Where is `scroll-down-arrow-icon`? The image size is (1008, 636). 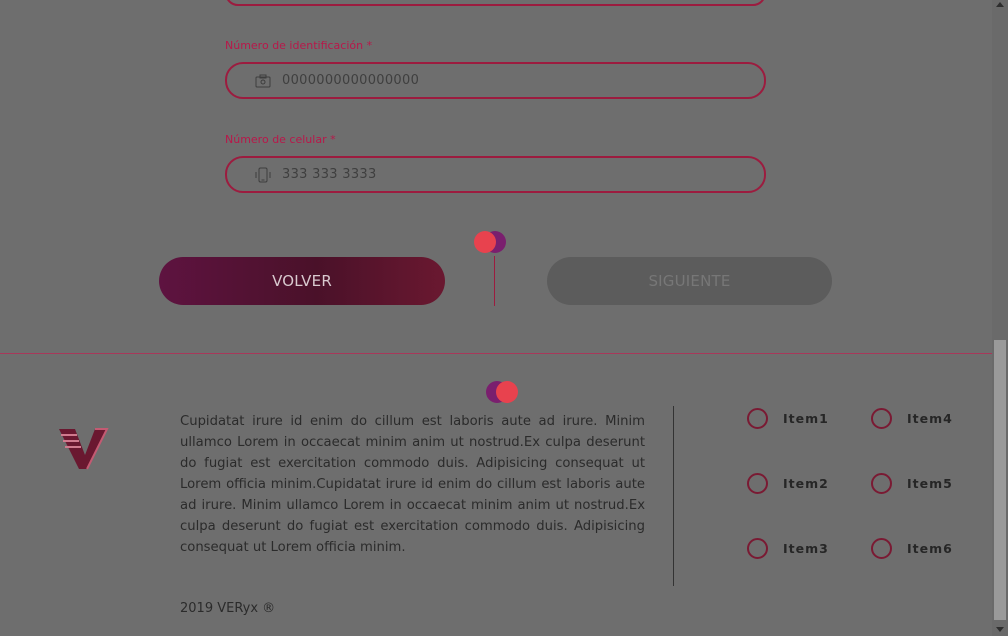
scroll-down-arrow-icon is located at coordinates (1000, 629).